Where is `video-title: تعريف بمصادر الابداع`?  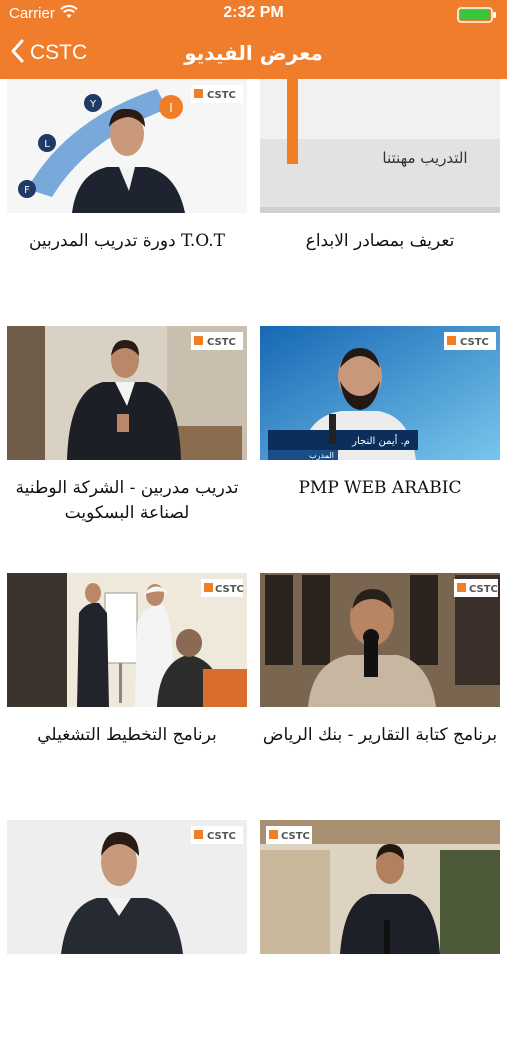 video-title: تعريف بمصادر الابداع is located at coordinates (380, 241).